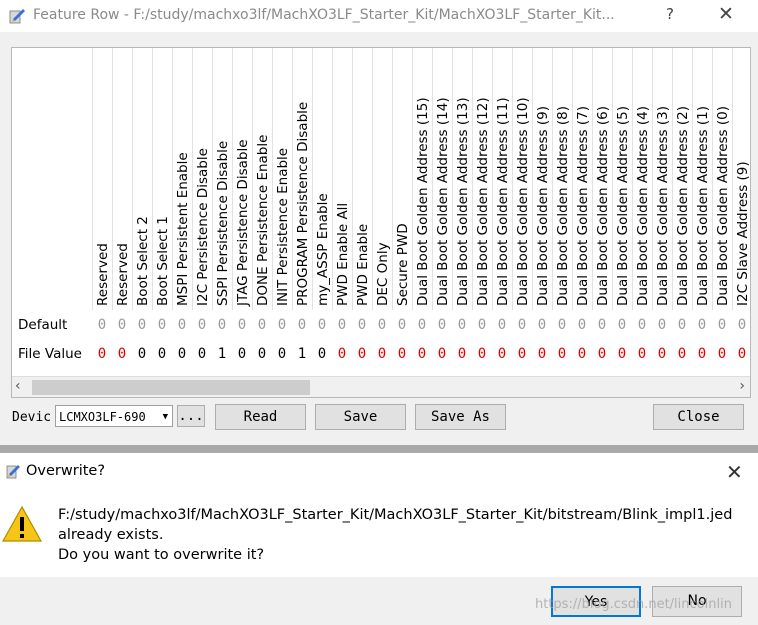  Describe the element at coordinates (223, 223) in the screenshot. I see `column-header-label: SSPI Persistence Disable` at that location.